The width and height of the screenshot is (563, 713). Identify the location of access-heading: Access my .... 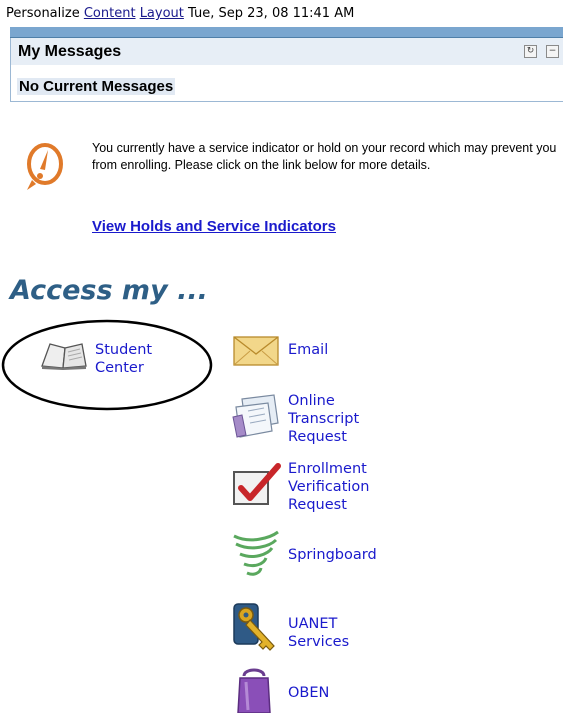
(109, 290).